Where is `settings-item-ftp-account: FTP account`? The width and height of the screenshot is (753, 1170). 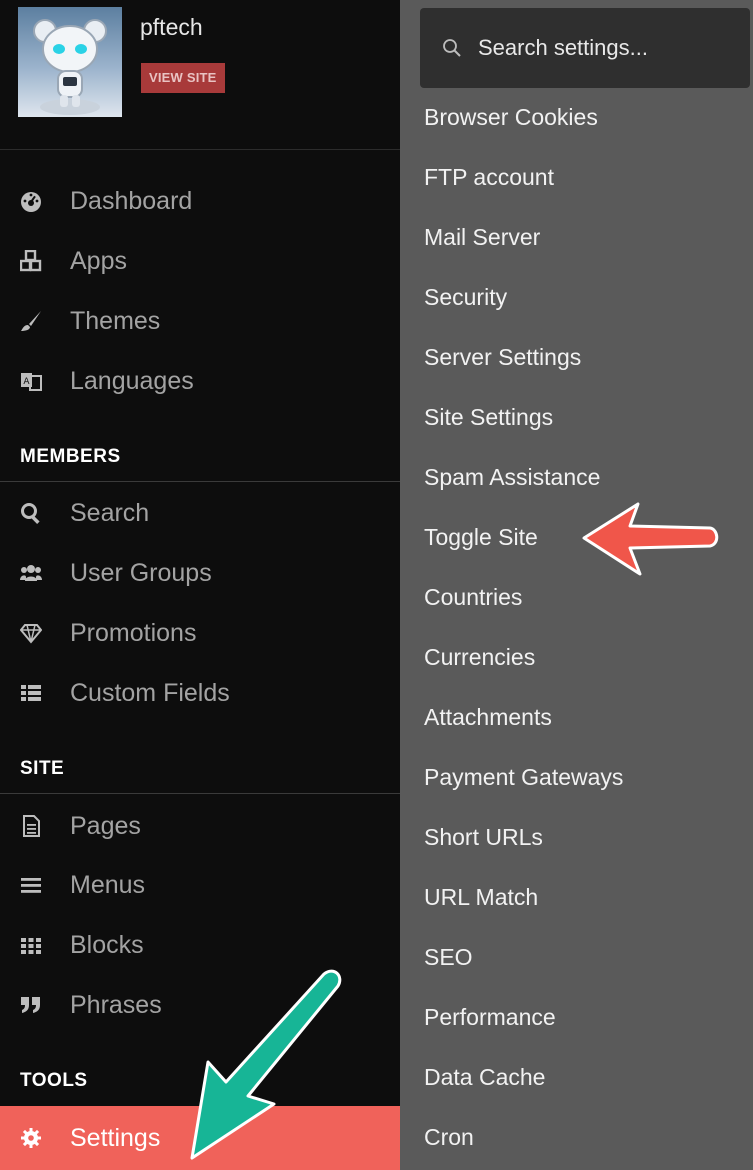 settings-item-ftp-account: FTP account is located at coordinates (489, 177).